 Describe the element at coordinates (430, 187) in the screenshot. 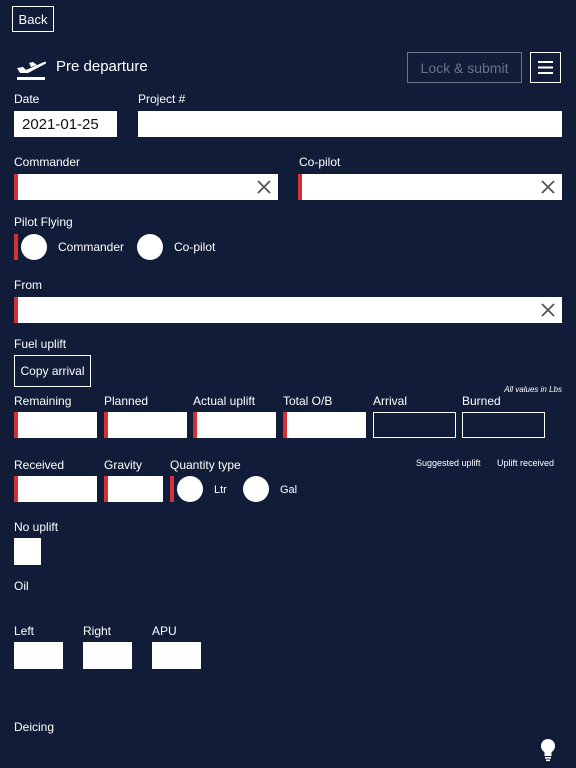

I see `copilot-field` at that location.